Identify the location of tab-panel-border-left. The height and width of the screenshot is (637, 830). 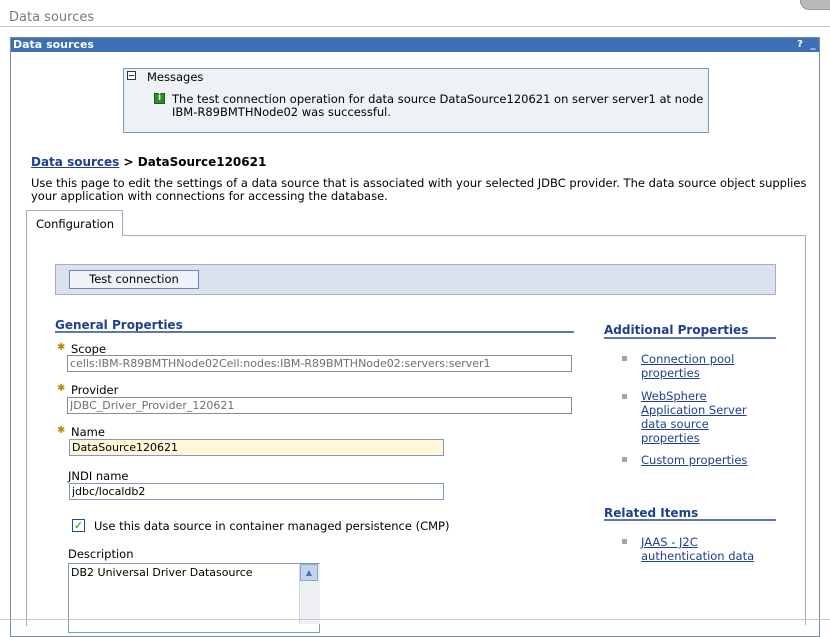
(26, 431).